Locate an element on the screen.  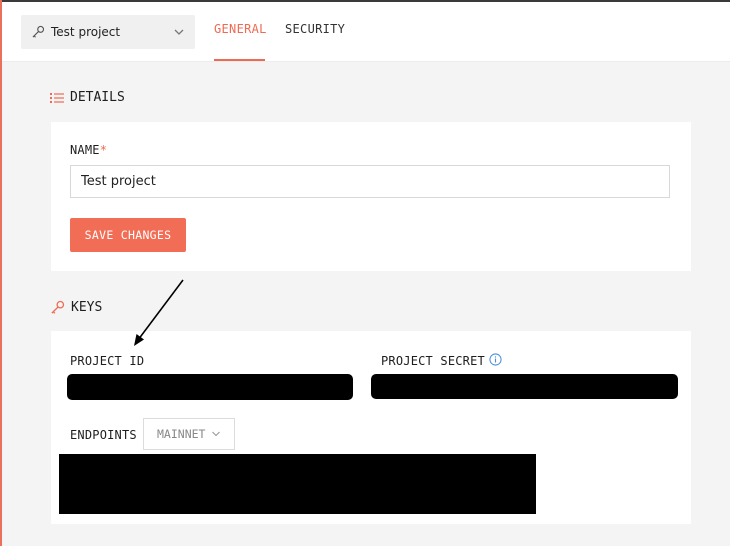
info-icon is located at coordinates (495, 359).